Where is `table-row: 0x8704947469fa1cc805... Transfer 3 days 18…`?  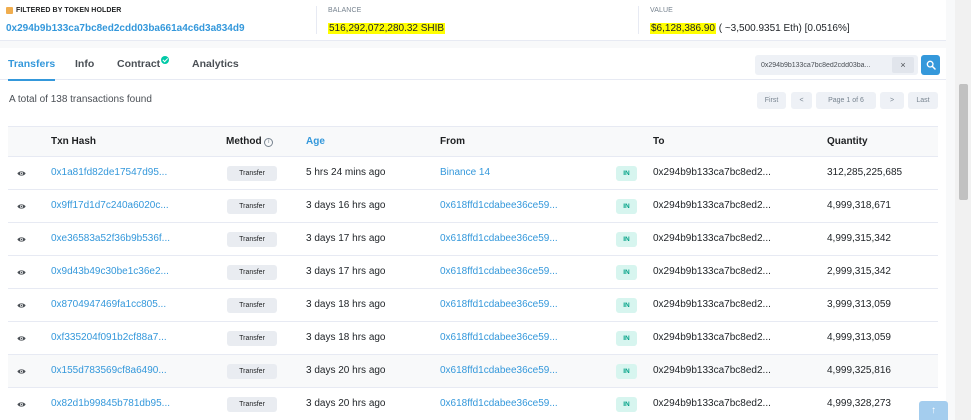 table-row: 0x8704947469fa1cc805... Transfer 3 days 18… is located at coordinates (473, 305).